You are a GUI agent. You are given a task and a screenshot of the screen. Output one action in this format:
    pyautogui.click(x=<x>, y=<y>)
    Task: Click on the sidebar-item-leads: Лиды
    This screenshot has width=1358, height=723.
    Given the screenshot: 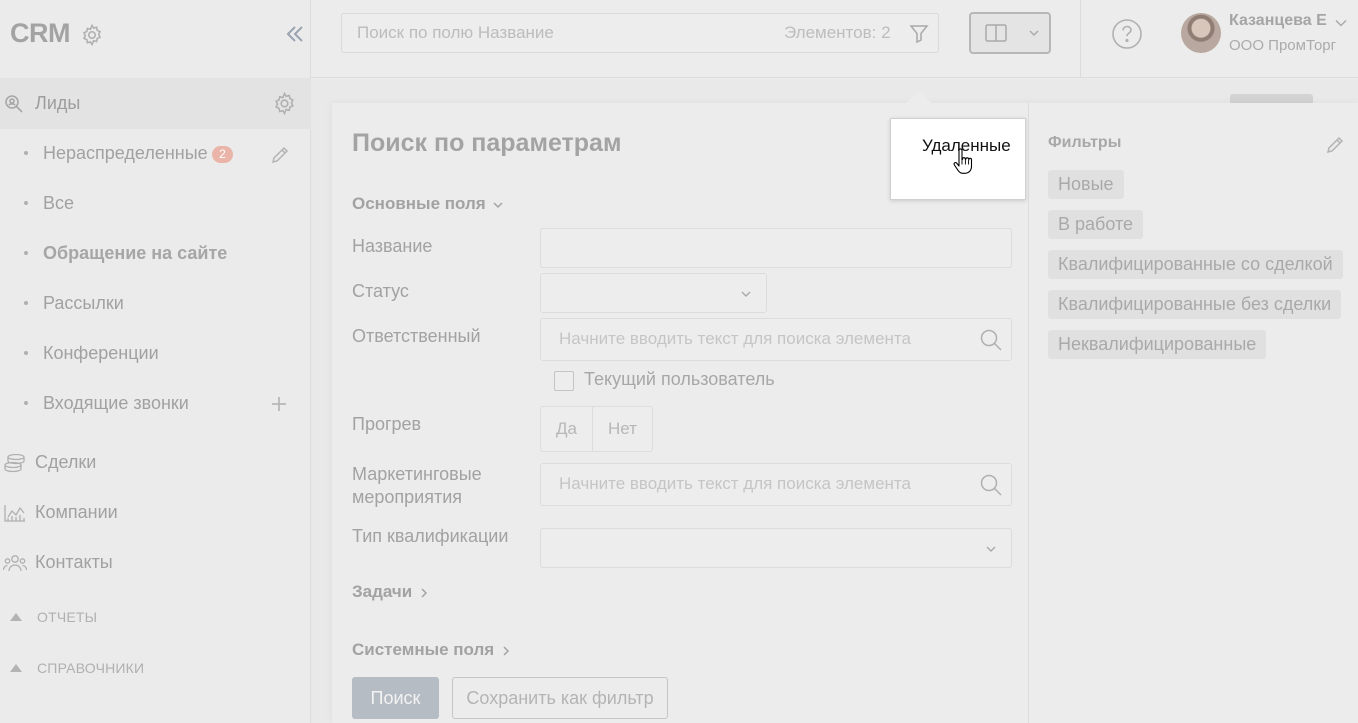 What is the action you would take?
    pyautogui.click(x=155, y=103)
    